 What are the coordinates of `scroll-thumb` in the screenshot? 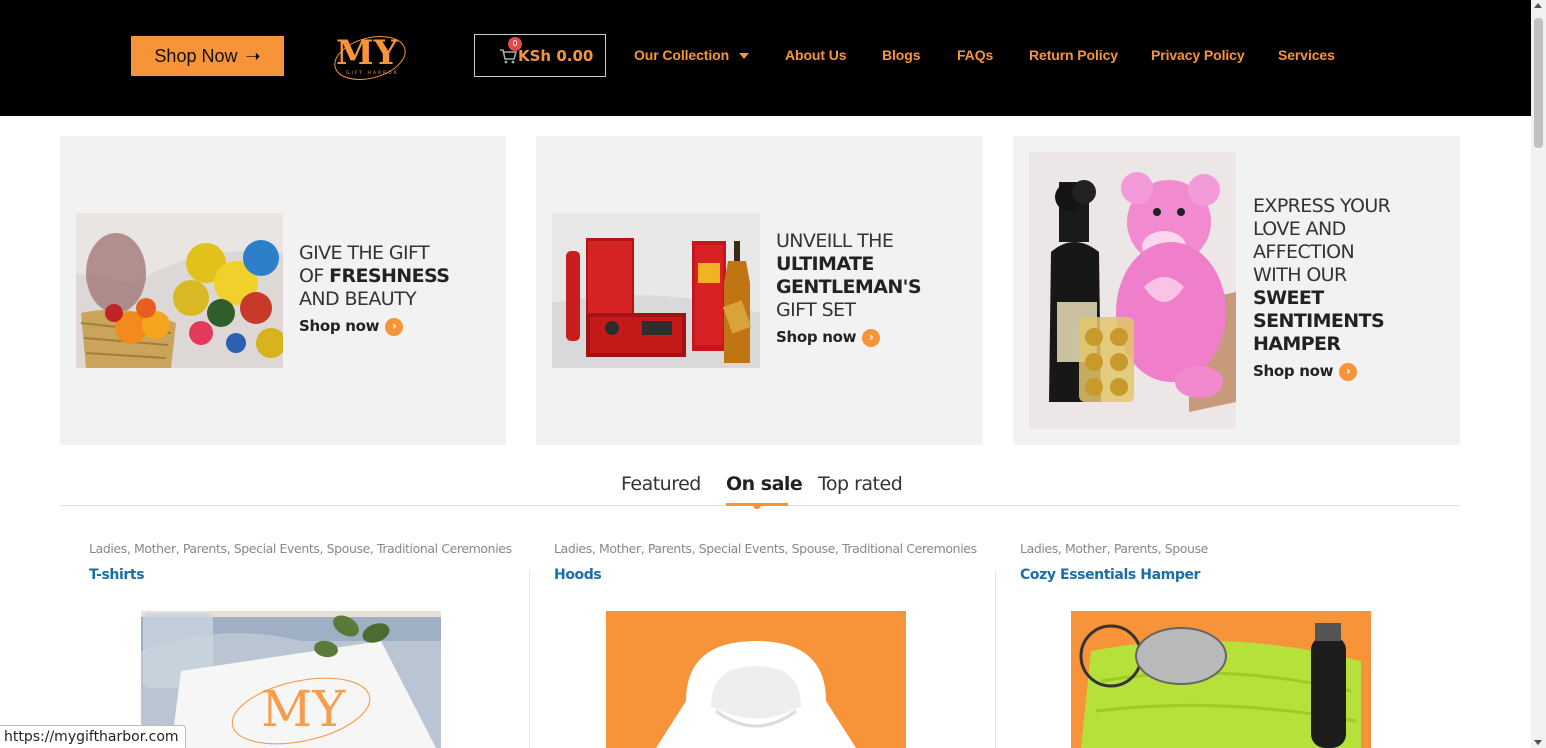 It's located at (1538, 83).